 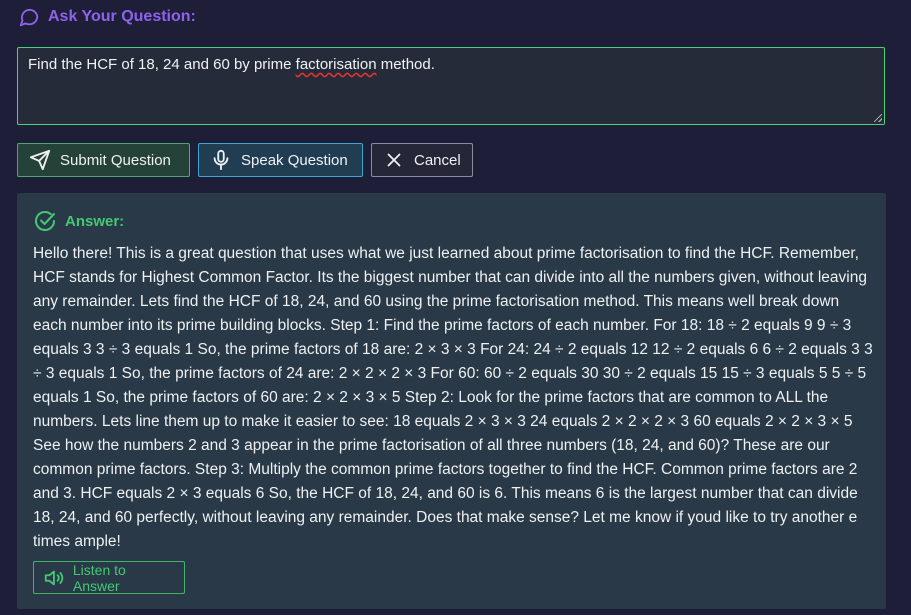 I want to click on answer-title: Answer:, so click(x=95, y=221).